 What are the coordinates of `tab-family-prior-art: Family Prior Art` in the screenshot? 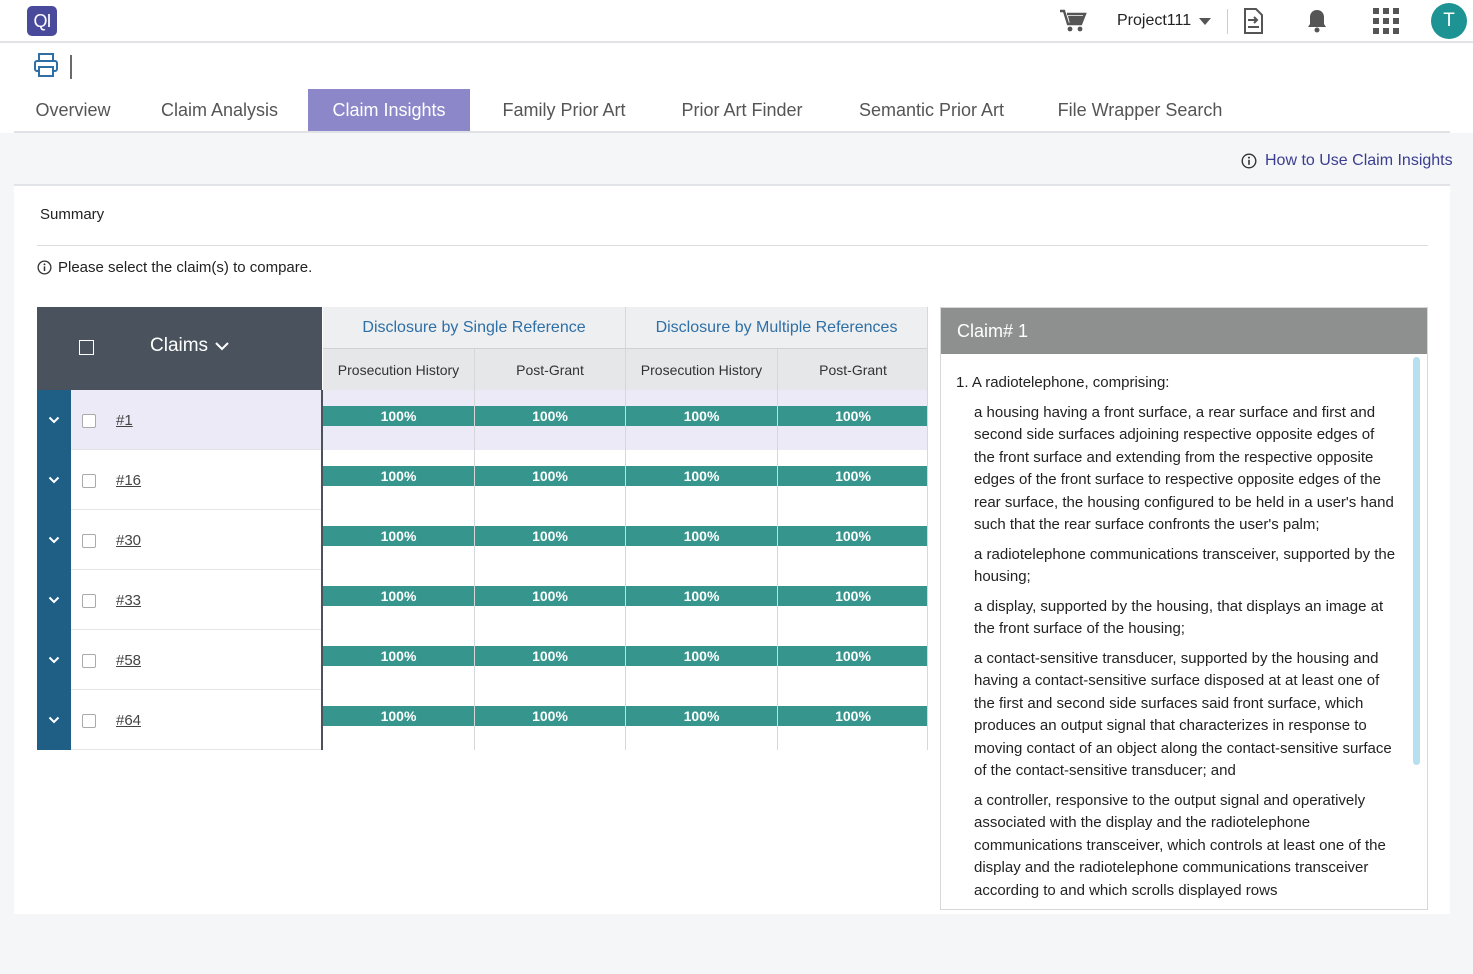 It's located at (564, 110).